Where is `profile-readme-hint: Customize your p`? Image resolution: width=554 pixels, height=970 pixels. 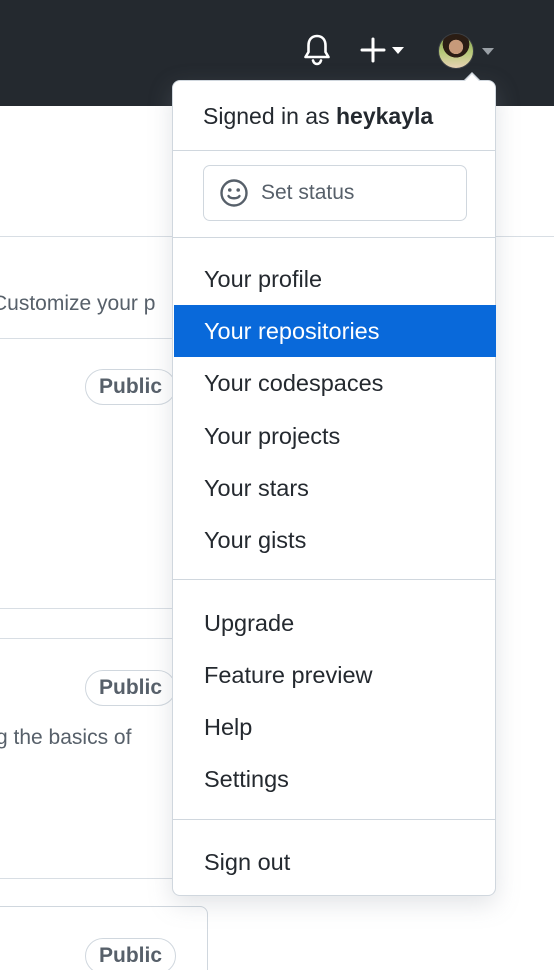 profile-readme-hint: Customize your p is located at coordinates (78, 303).